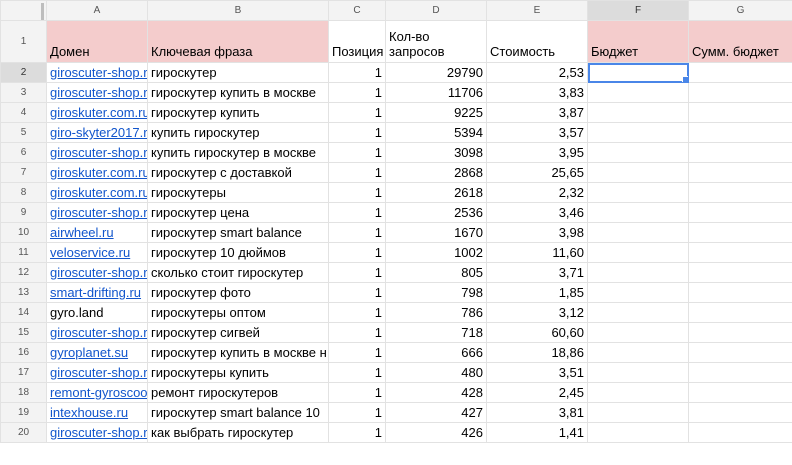 This screenshot has height=465, width=792. Describe the element at coordinates (638, 41) in the screenshot. I see `header-budget: Бюджет` at that location.